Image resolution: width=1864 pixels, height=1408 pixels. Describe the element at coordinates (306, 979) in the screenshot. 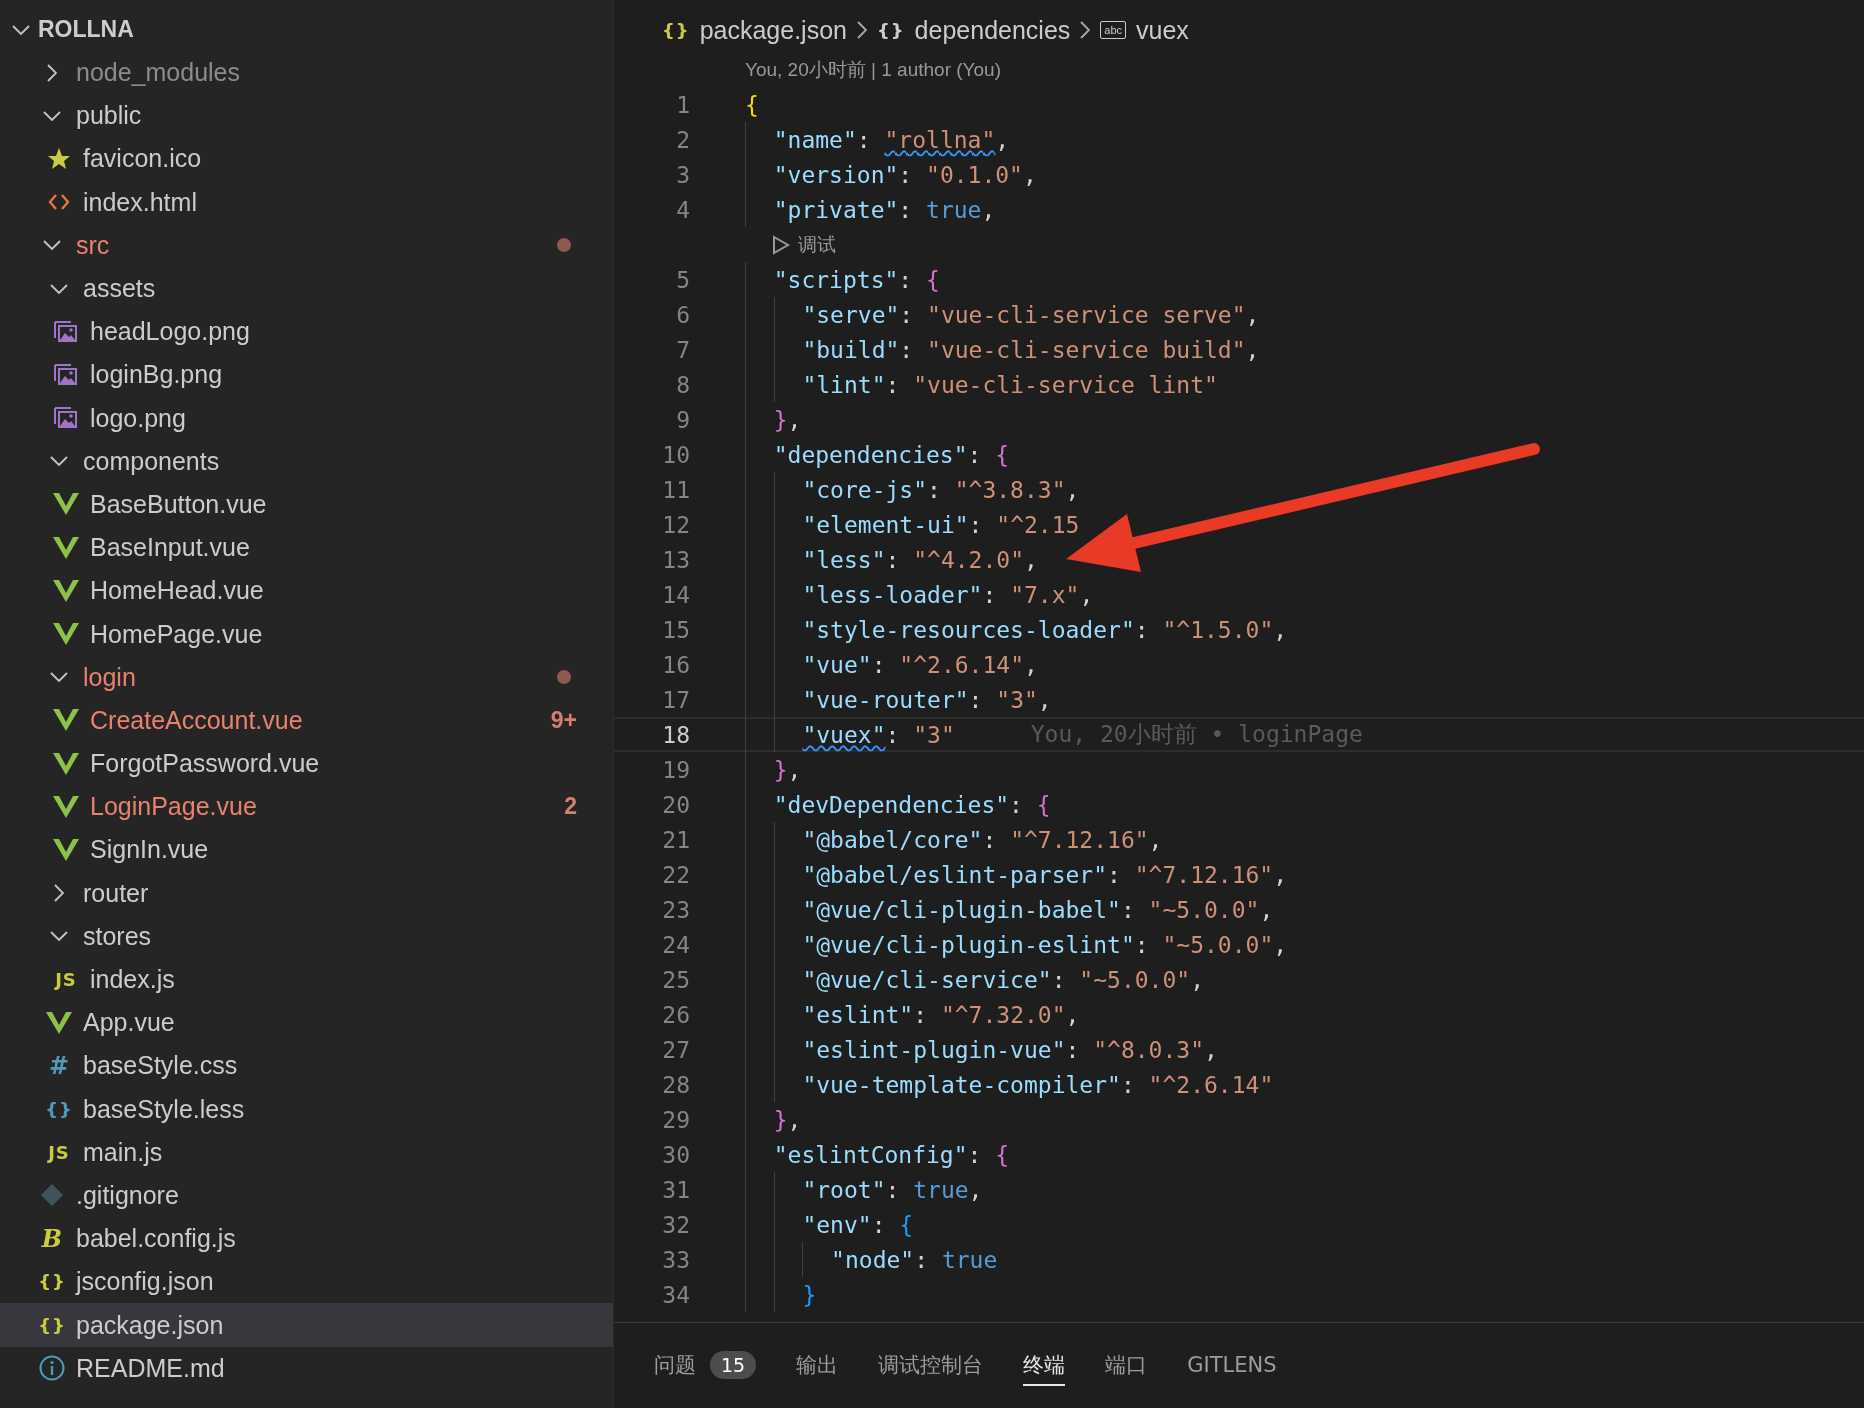

I see `file-item: JS index.js` at that location.